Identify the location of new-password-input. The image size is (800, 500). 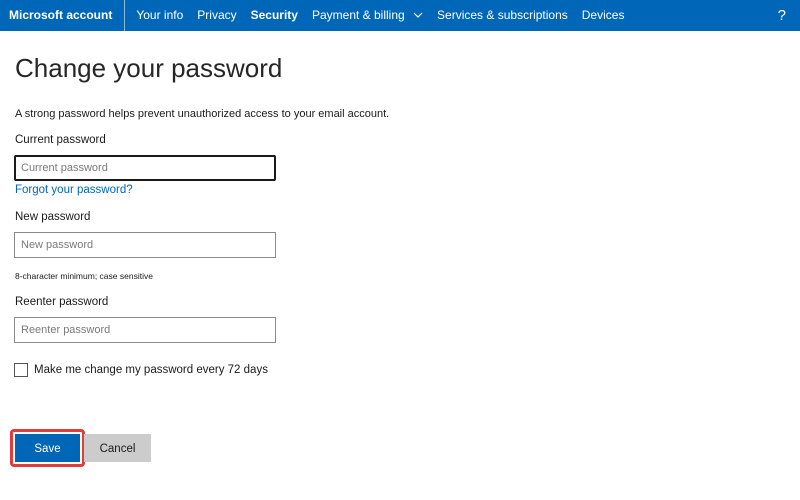
(145, 245).